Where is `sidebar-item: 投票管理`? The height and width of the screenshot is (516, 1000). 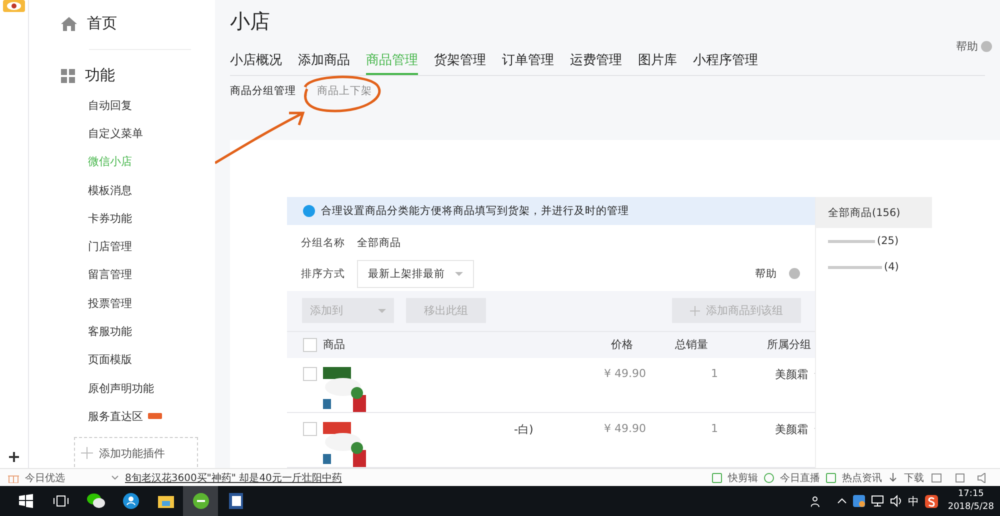 sidebar-item: 投票管理 is located at coordinates (110, 303).